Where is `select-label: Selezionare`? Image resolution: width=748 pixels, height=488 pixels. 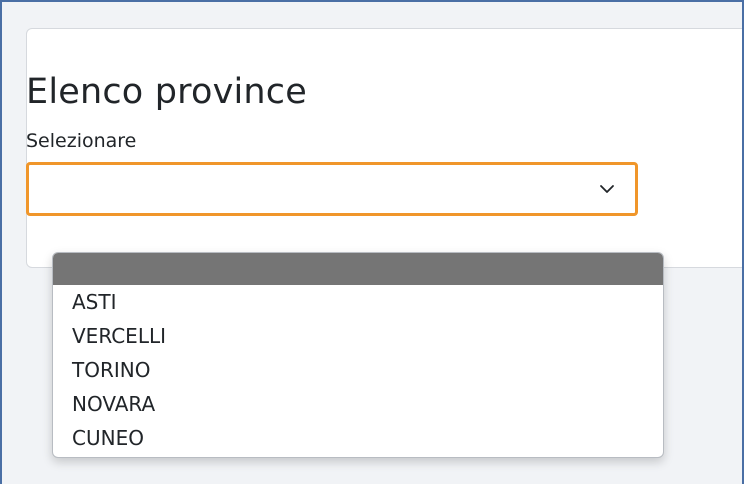 select-label: Selezionare is located at coordinates (81, 141).